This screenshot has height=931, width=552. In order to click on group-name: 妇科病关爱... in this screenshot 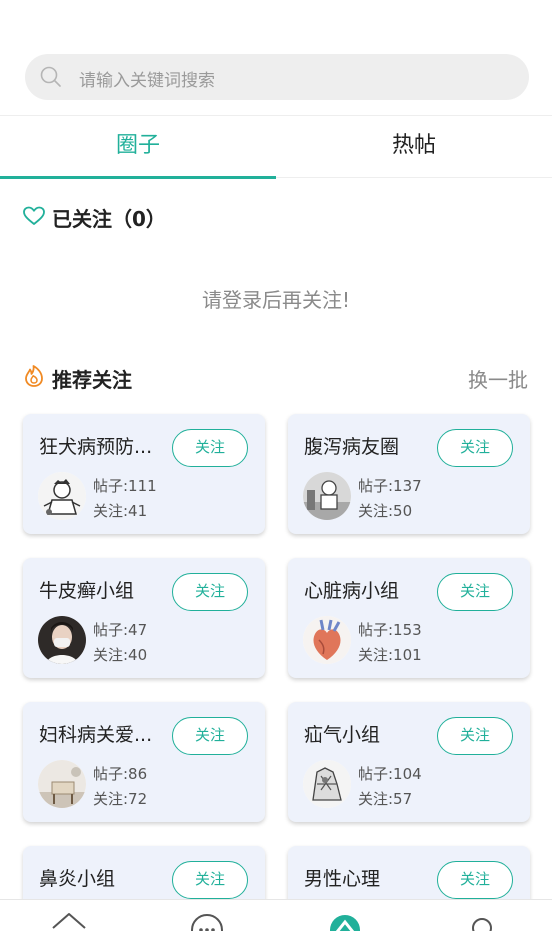, I will do `click(96, 735)`.